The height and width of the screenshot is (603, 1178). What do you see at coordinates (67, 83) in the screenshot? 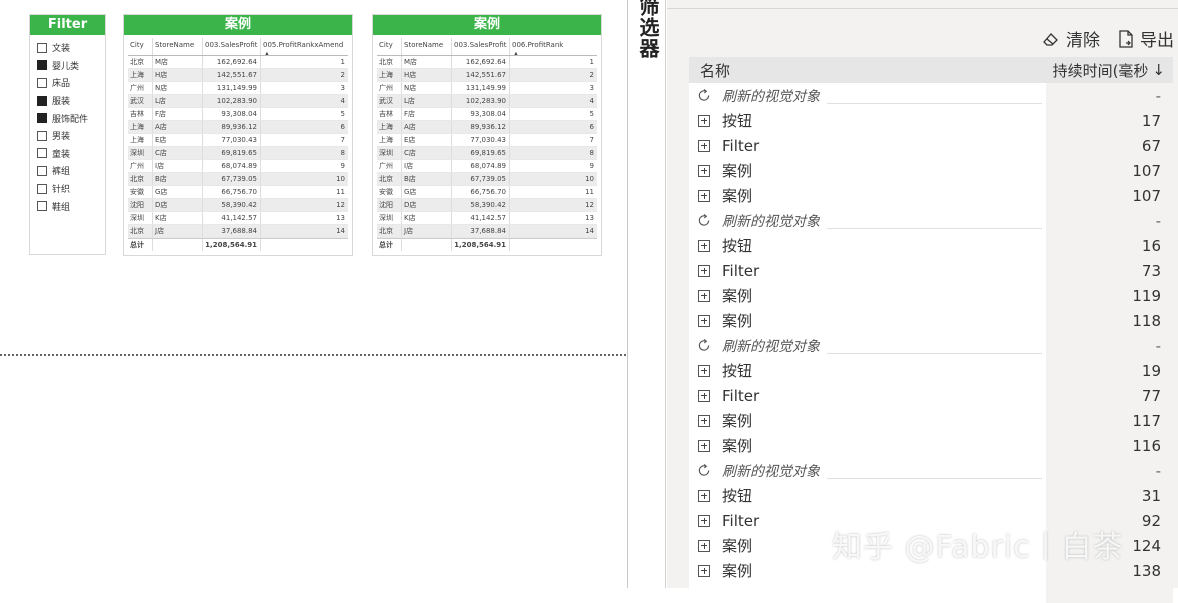
I see `slicer-item: 床品` at bounding box center [67, 83].